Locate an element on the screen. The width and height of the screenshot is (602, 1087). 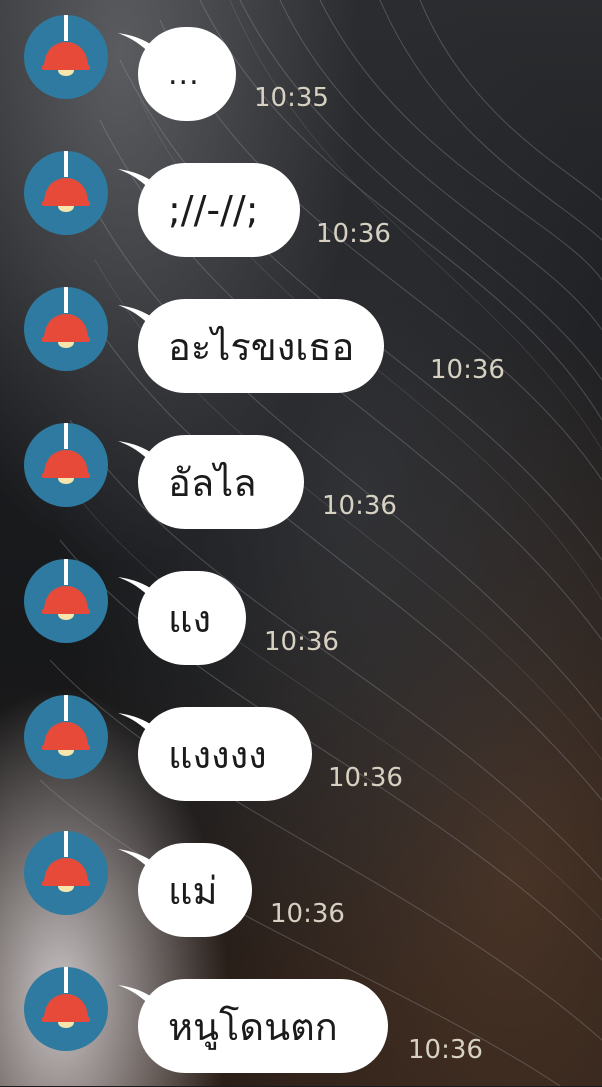
message-row: หนูโดนตก 10:36 is located at coordinates (301, 1027).